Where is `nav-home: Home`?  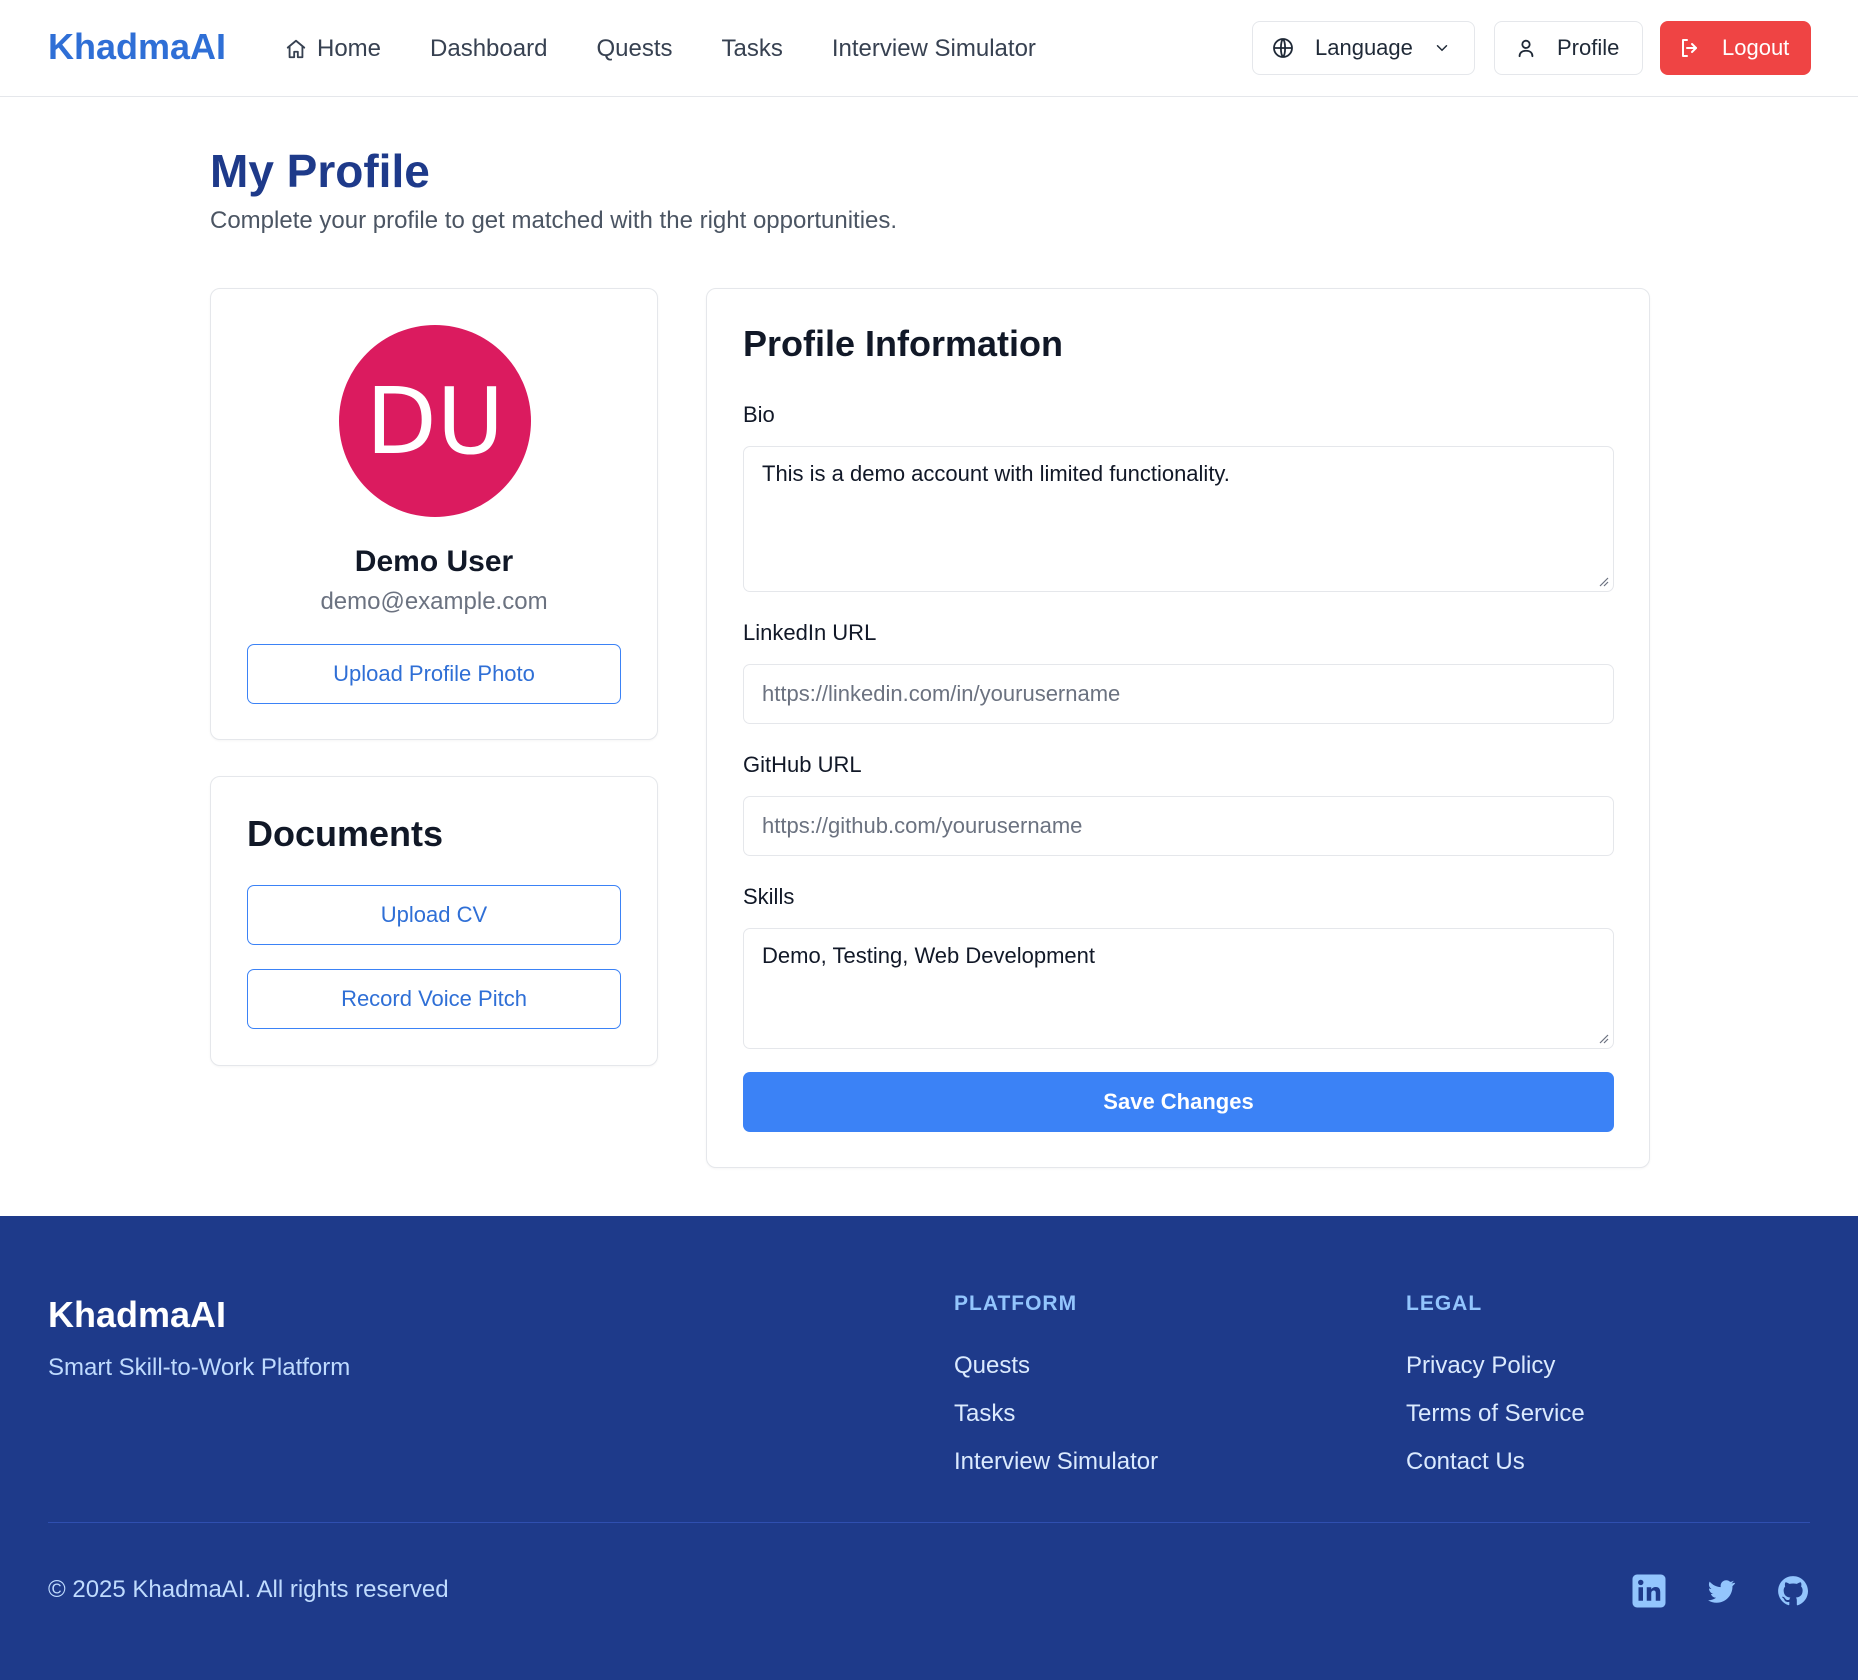
nav-home: Home is located at coordinates (333, 49).